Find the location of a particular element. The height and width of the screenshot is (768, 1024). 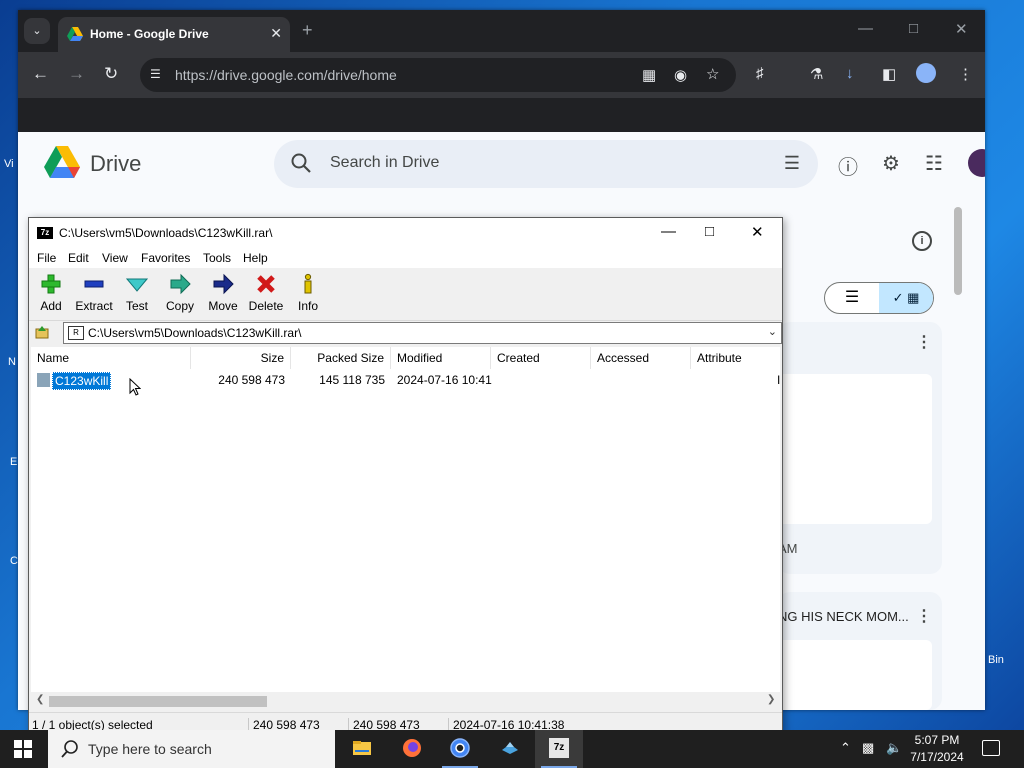

menu-tools: Tools is located at coordinates (217, 258).